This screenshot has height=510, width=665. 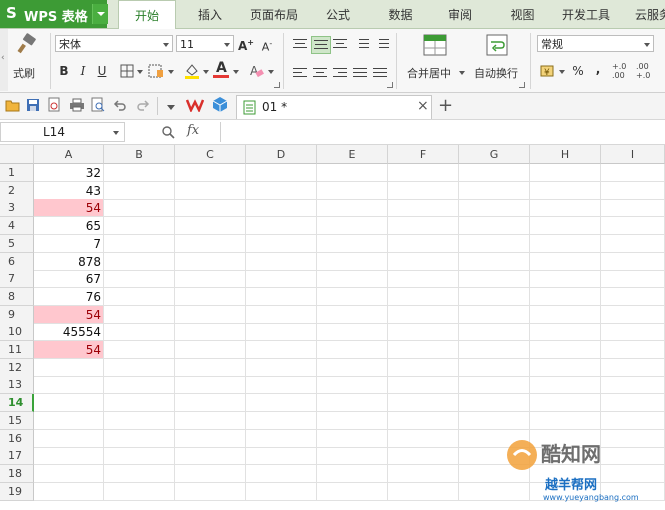 I want to click on tab-4: 数据, so click(x=400, y=14).